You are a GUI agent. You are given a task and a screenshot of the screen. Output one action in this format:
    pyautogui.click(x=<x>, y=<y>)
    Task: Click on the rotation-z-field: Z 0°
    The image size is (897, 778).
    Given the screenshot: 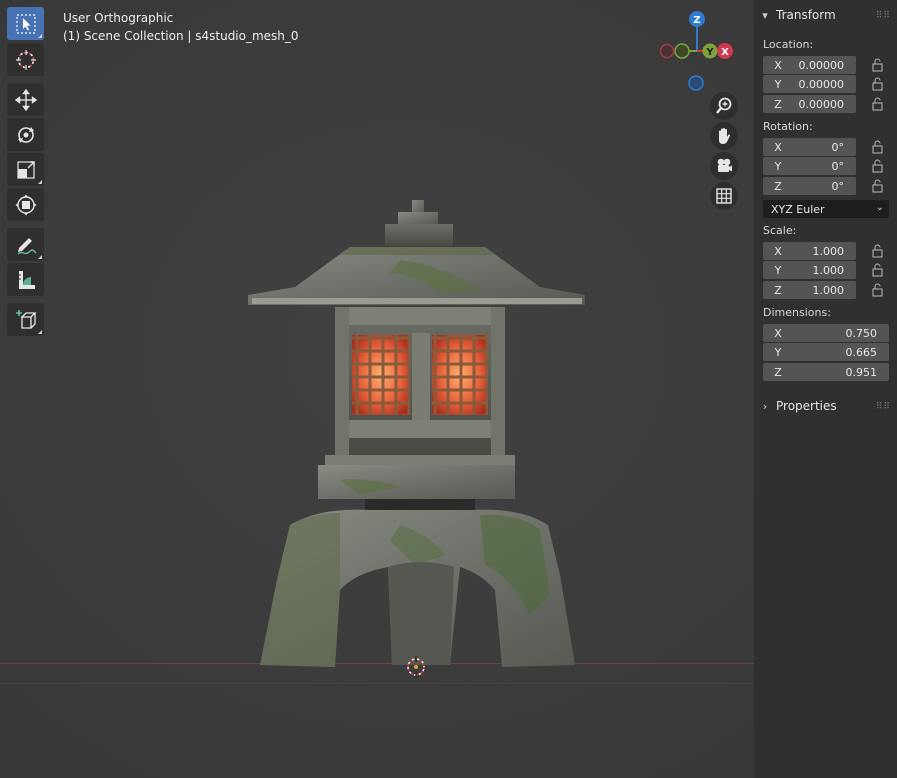 What is the action you would take?
    pyautogui.click(x=809, y=186)
    